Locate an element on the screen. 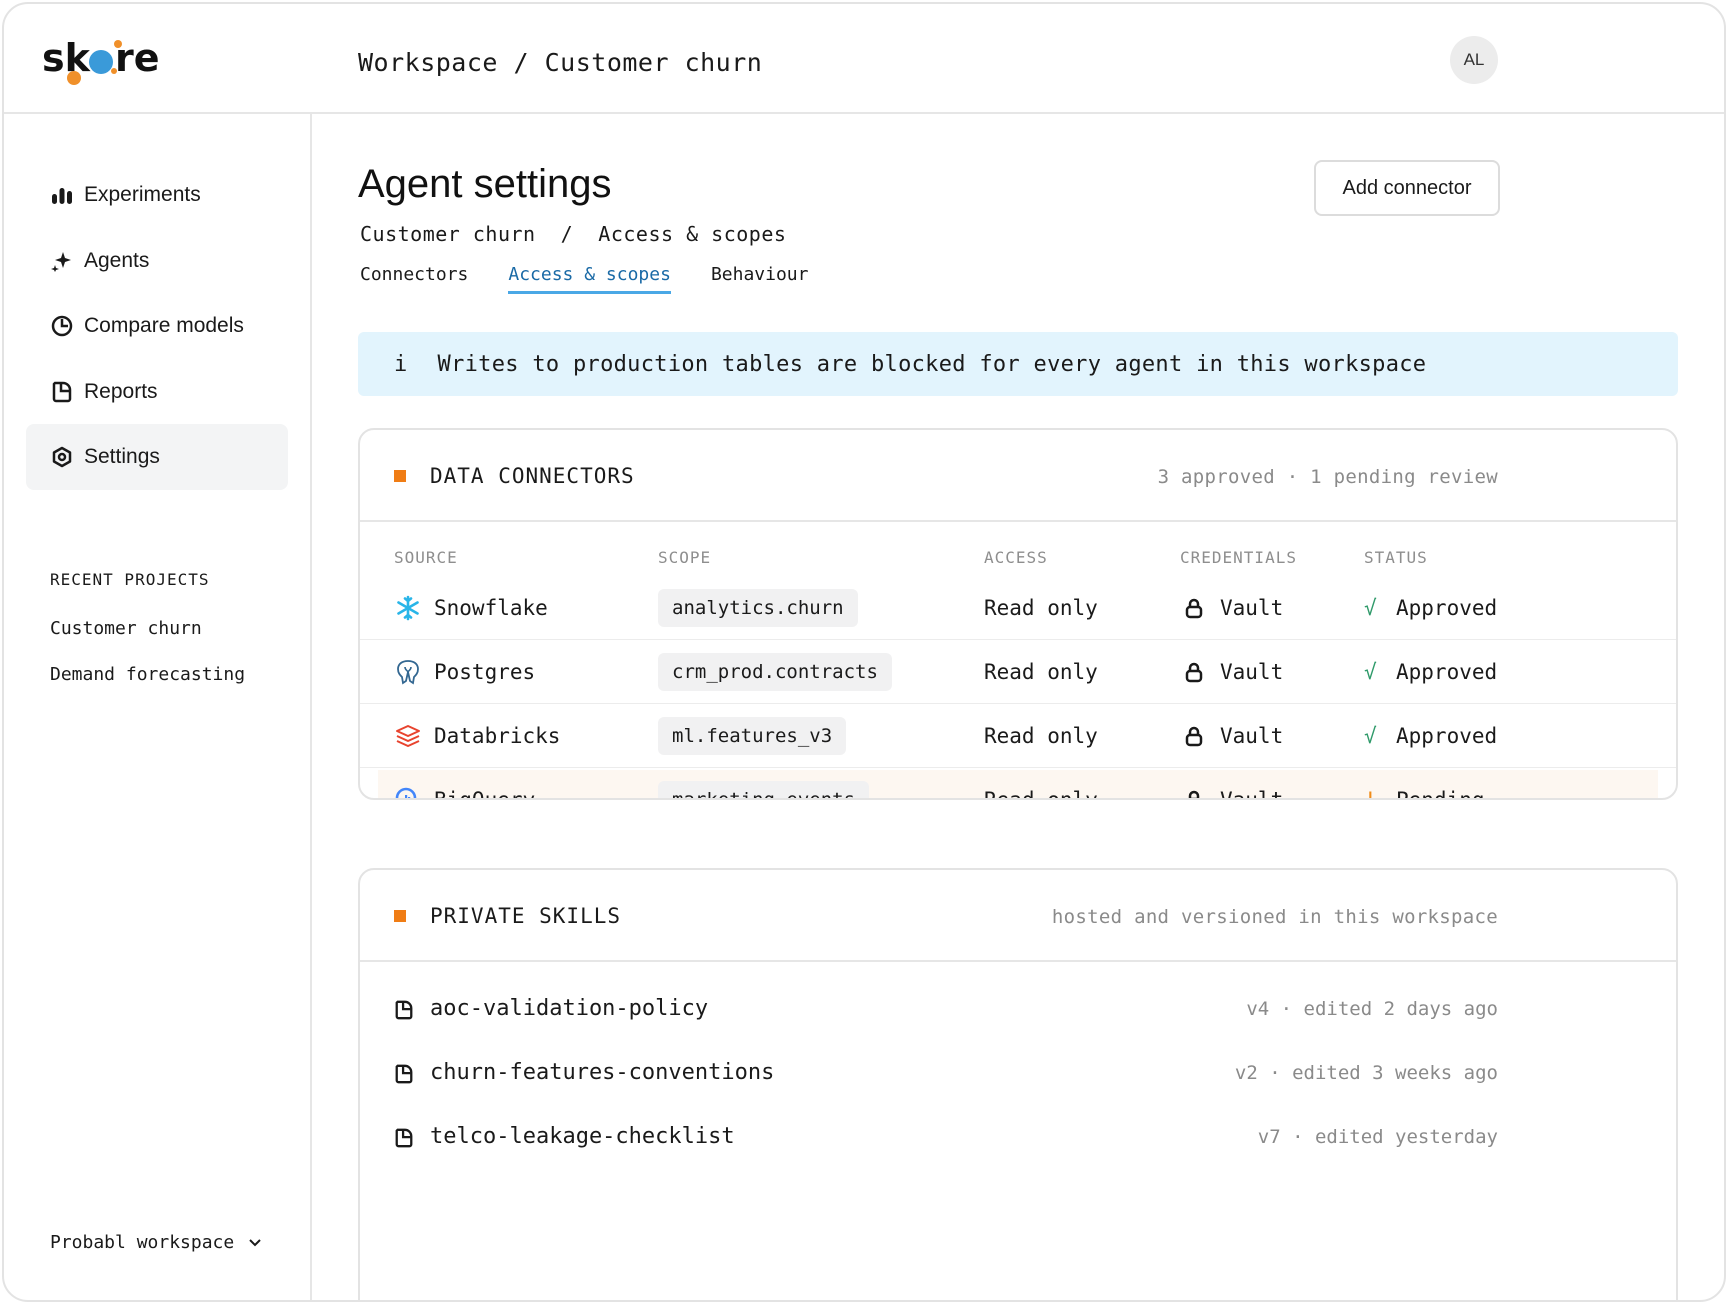 The height and width of the screenshot is (1304, 1728). status-cell: ! Pending is located at coordinates (1424, 784).